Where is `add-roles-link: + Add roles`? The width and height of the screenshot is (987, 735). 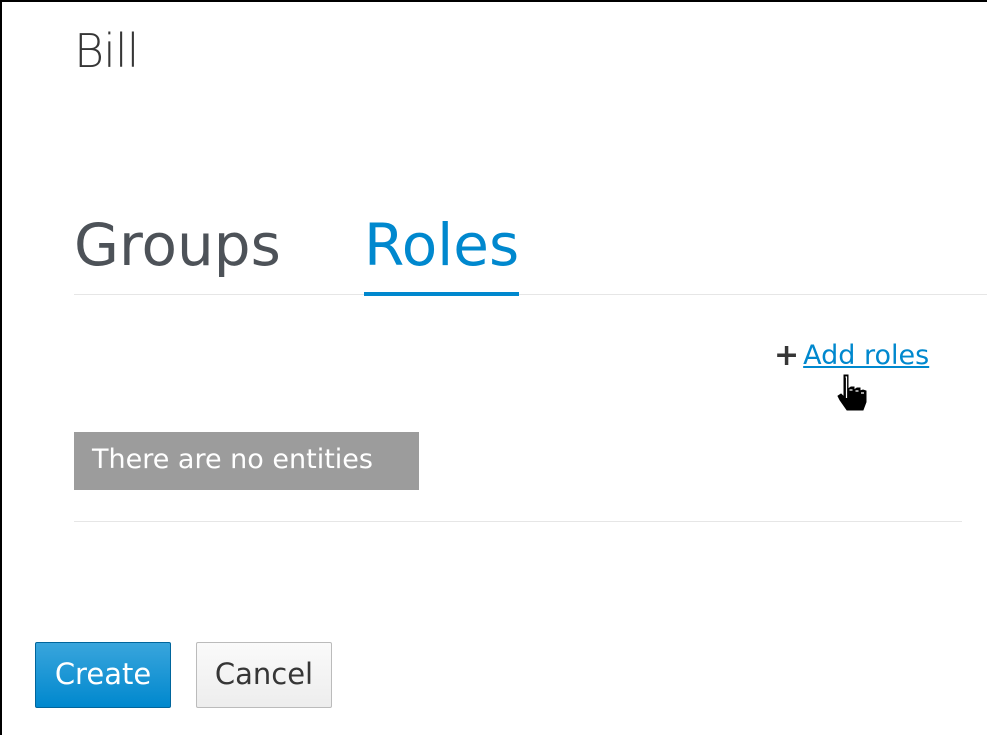 add-roles-link: + Add roles is located at coordinates (851, 355).